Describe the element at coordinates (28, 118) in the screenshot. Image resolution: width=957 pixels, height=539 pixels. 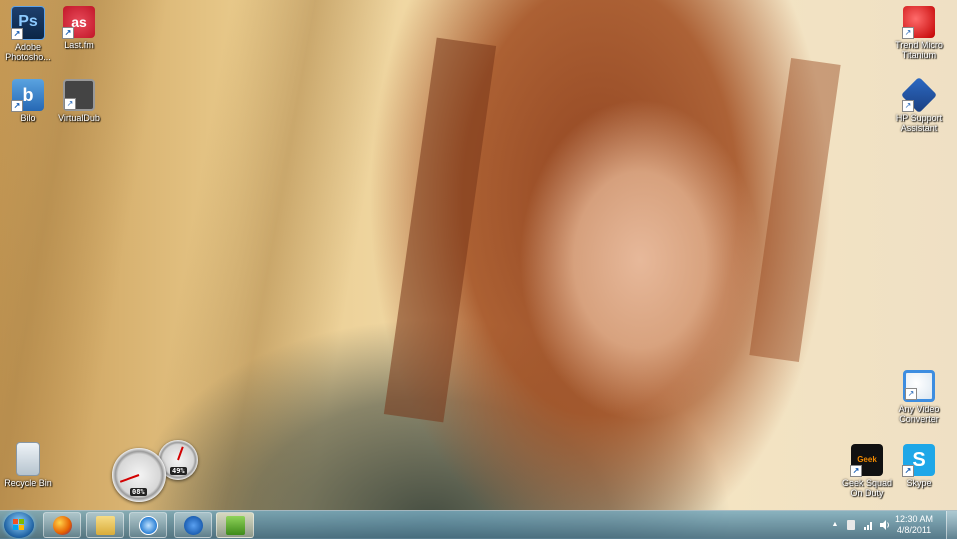
I see `desktop-icon-label: Bilo` at that location.